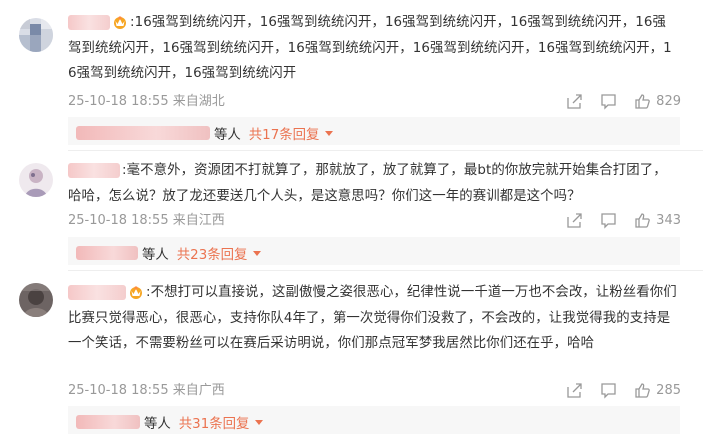  I want to click on comment-actions: 829, so click(623, 101).